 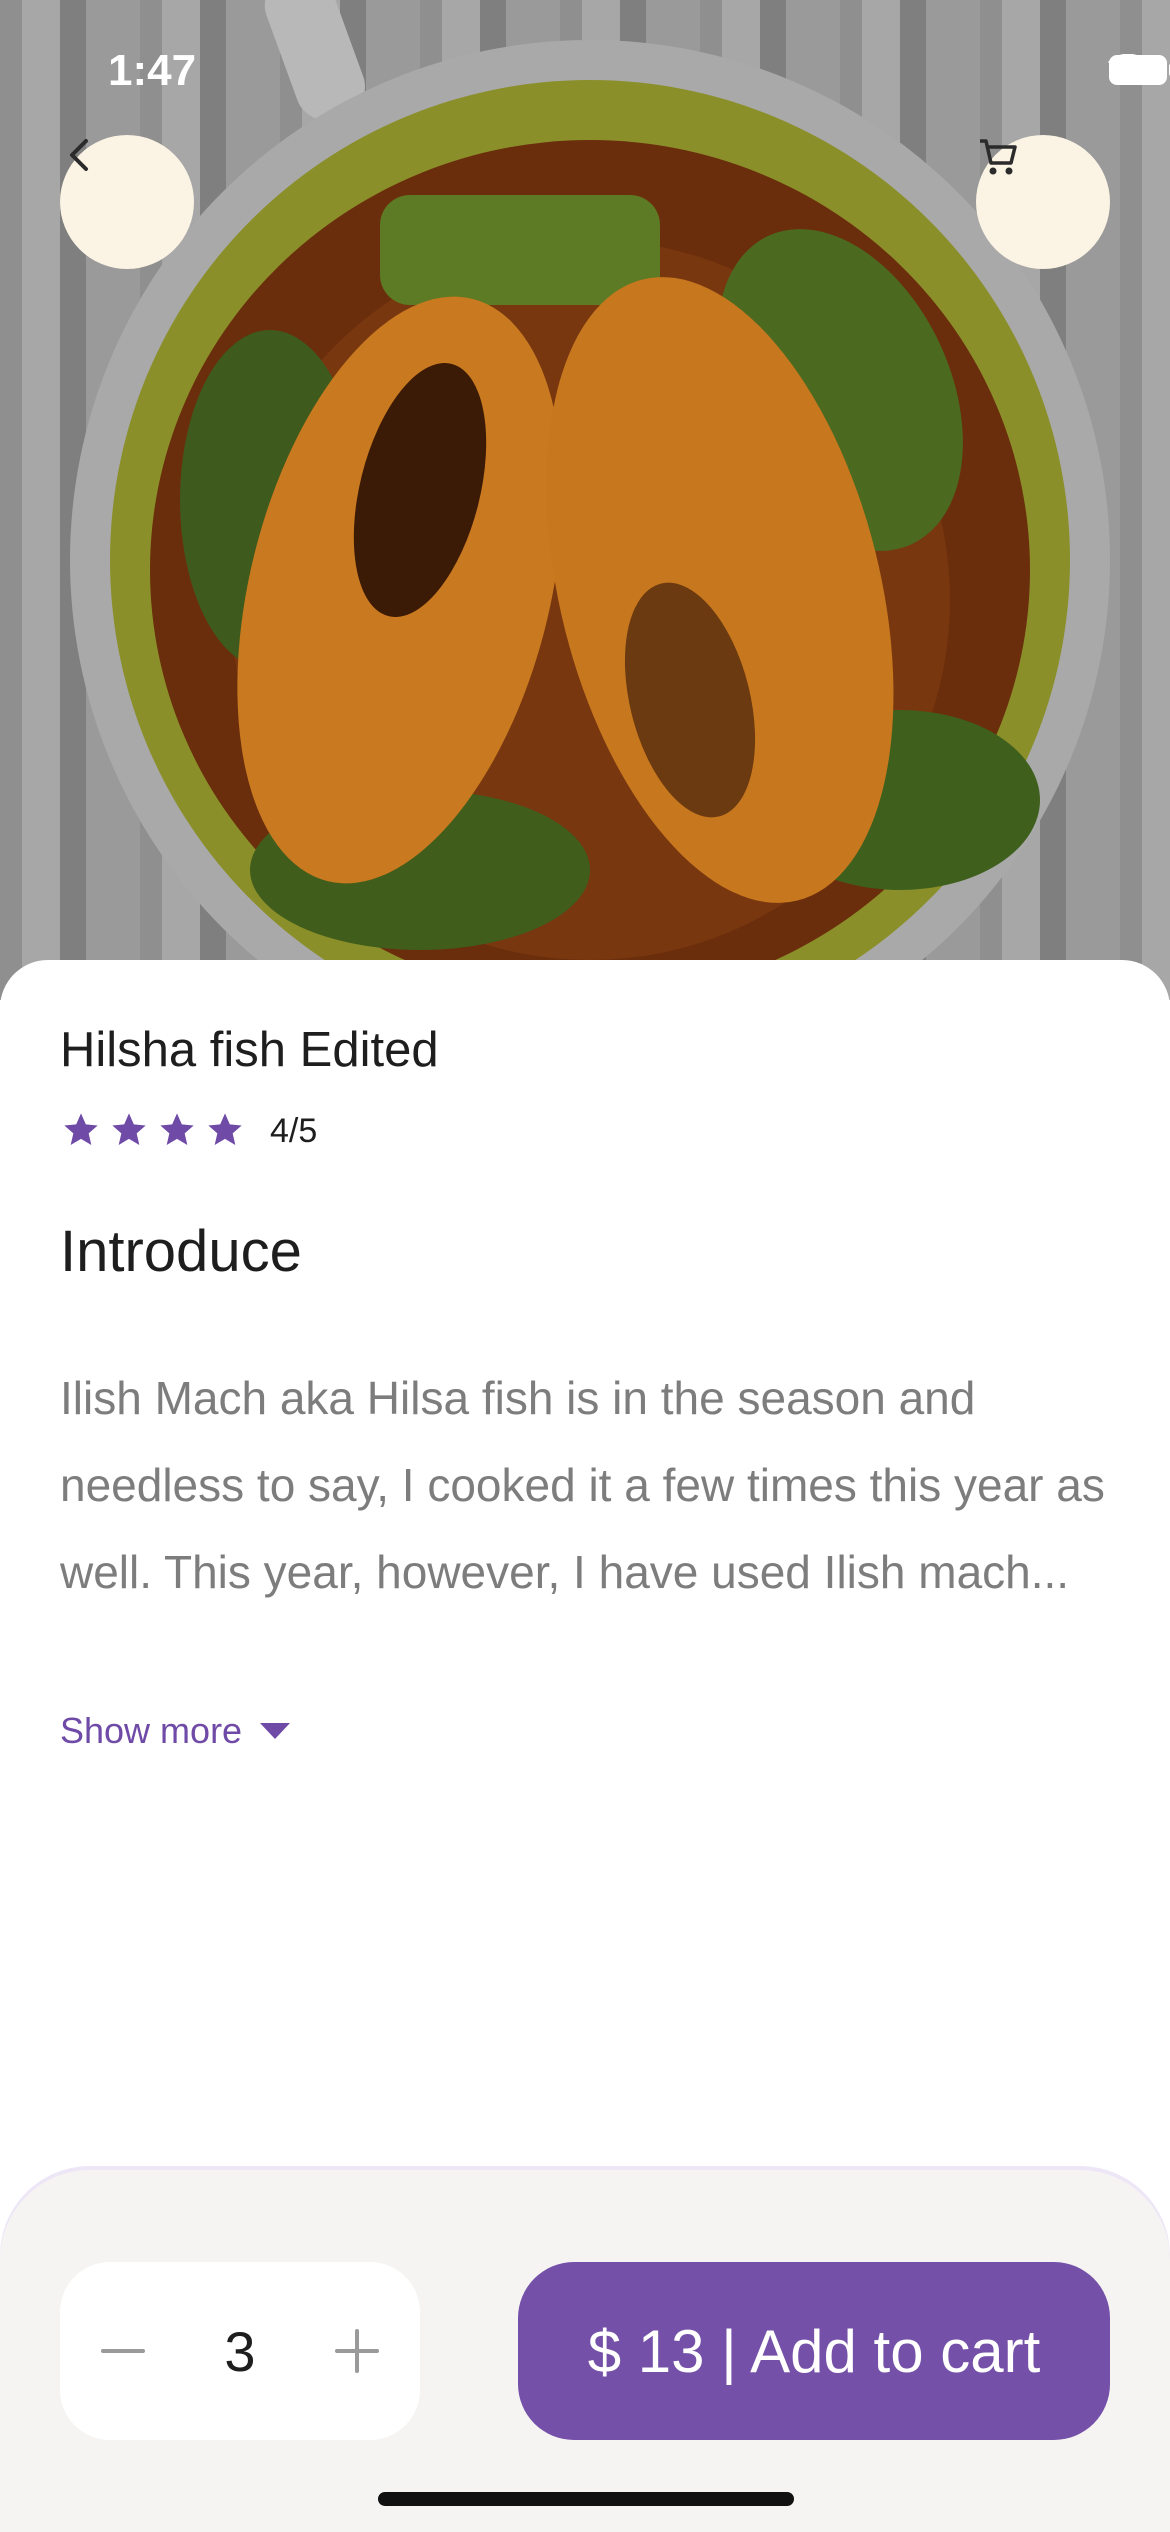 I want to click on rating-text: 4/5, so click(x=294, y=1131).